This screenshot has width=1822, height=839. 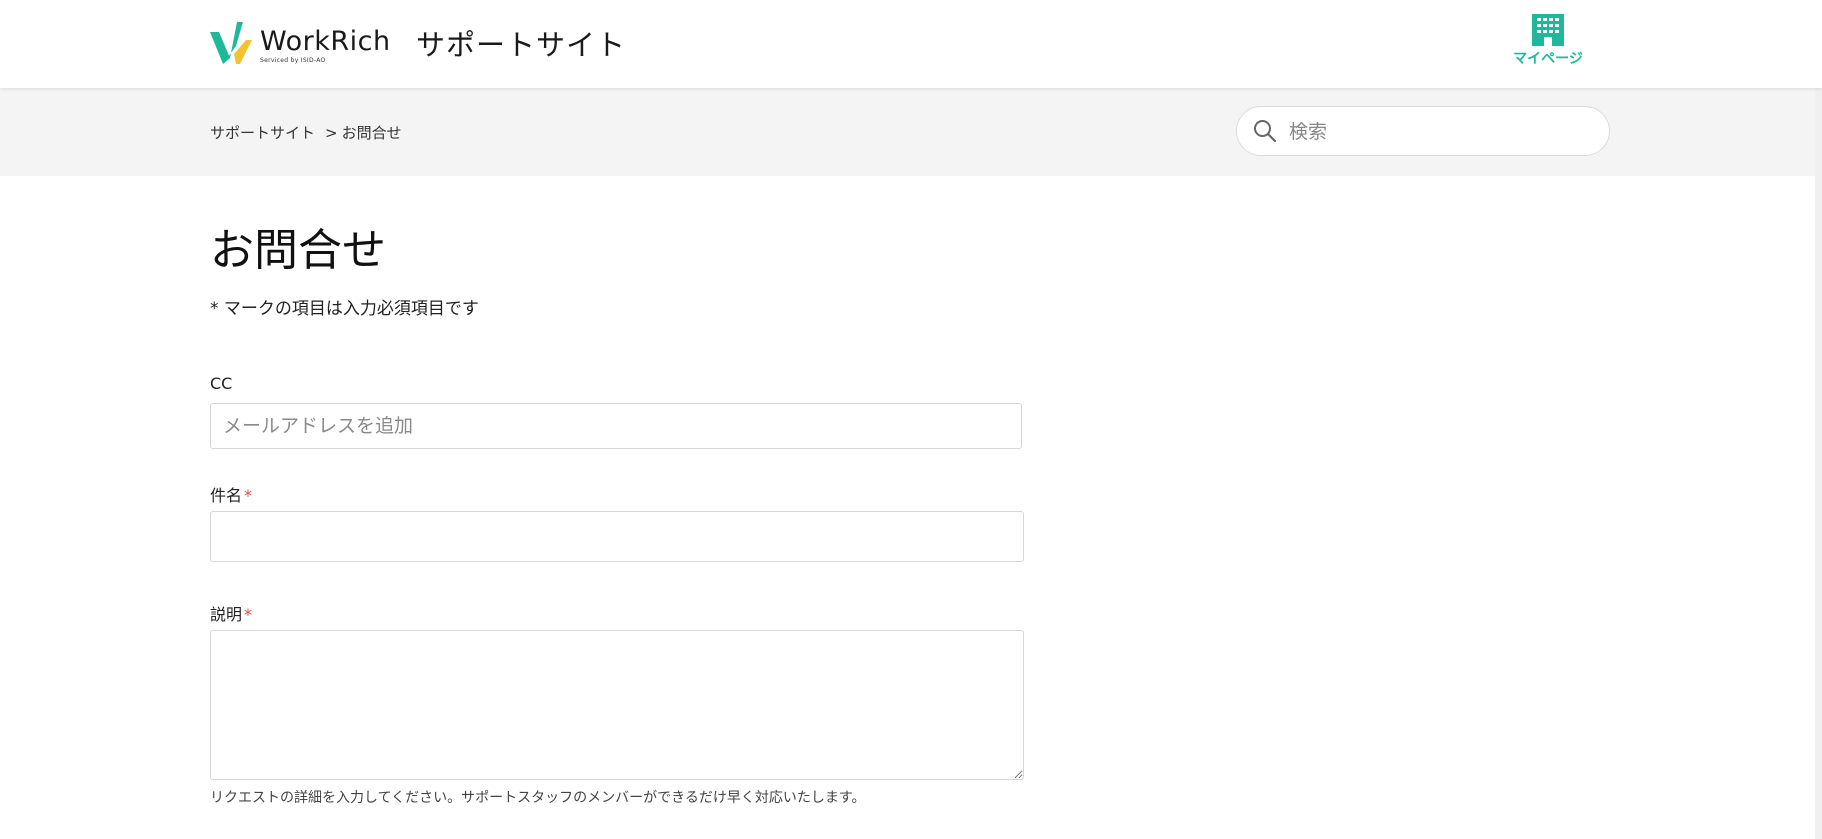 I want to click on description-field, so click(x=617, y=705).